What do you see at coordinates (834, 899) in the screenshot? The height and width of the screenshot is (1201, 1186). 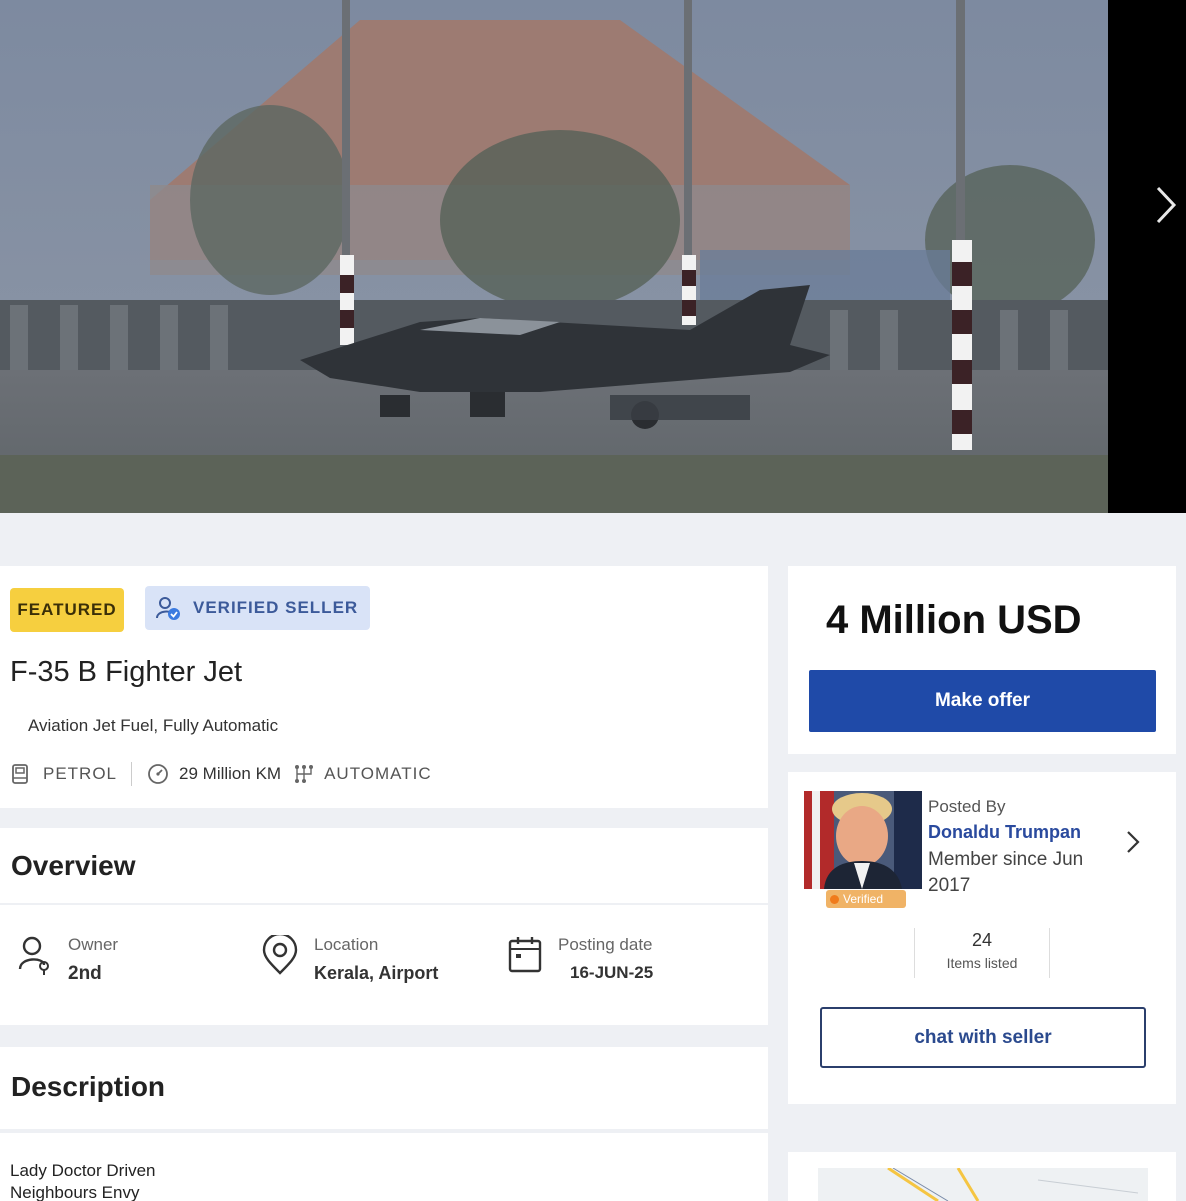 I see `verified-dot-icon` at bounding box center [834, 899].